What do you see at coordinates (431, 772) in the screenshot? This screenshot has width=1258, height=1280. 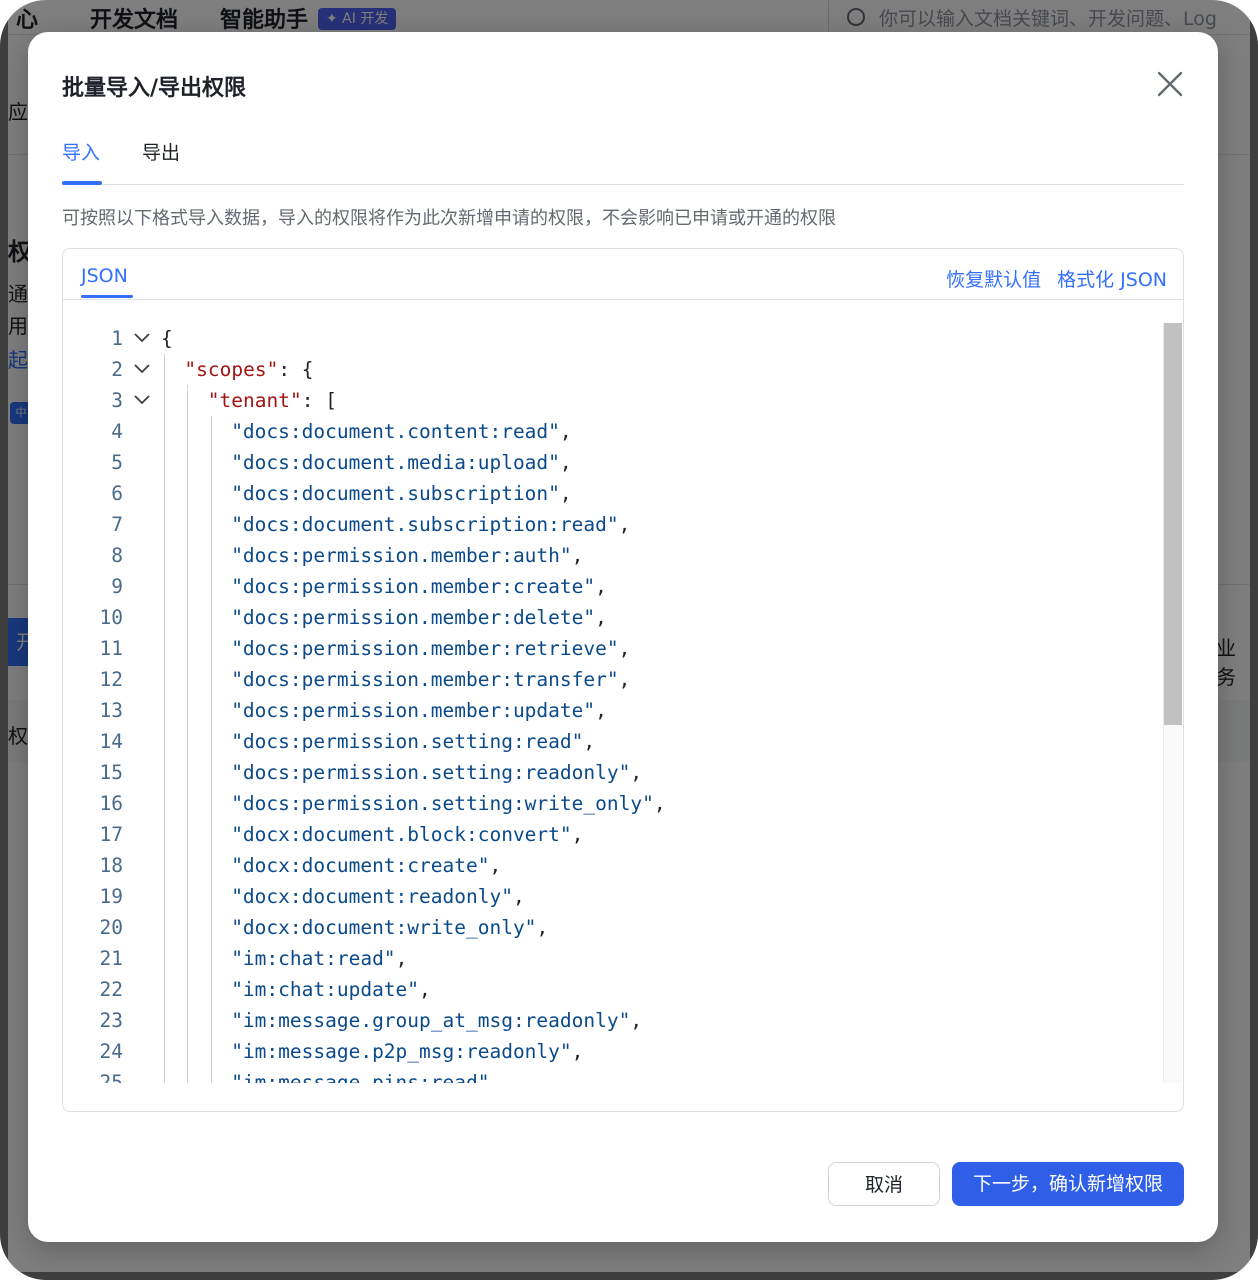 I see `json-string: "docs:permission.setting:readonly"` at bounding box center [431, 772].